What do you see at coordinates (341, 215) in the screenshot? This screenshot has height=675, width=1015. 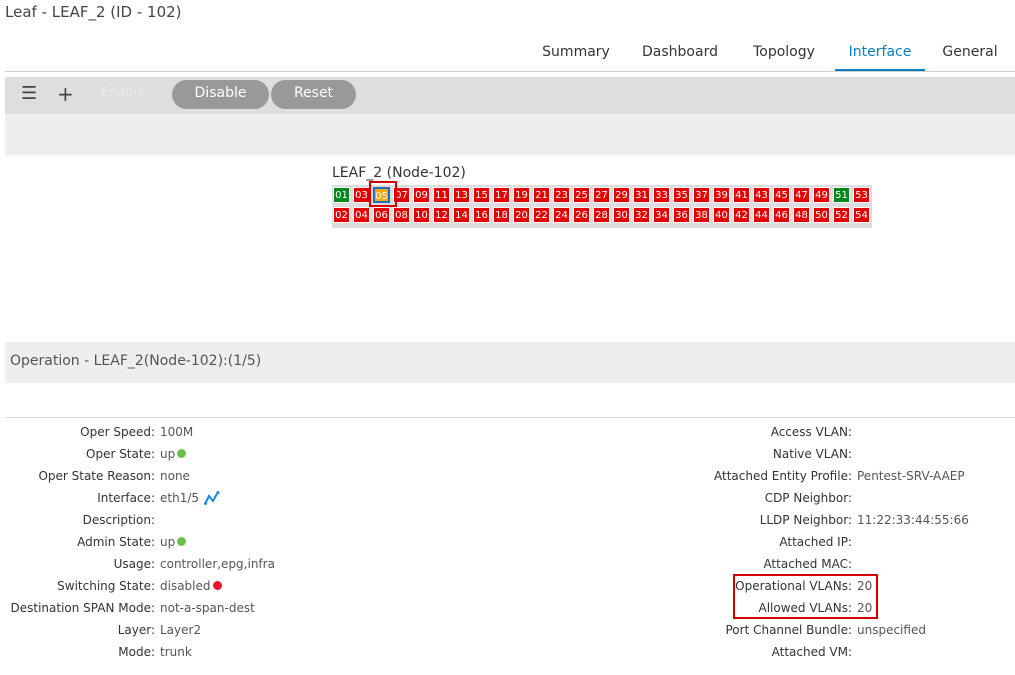 I see `port-02: 02` at bounding box center [341, 215].